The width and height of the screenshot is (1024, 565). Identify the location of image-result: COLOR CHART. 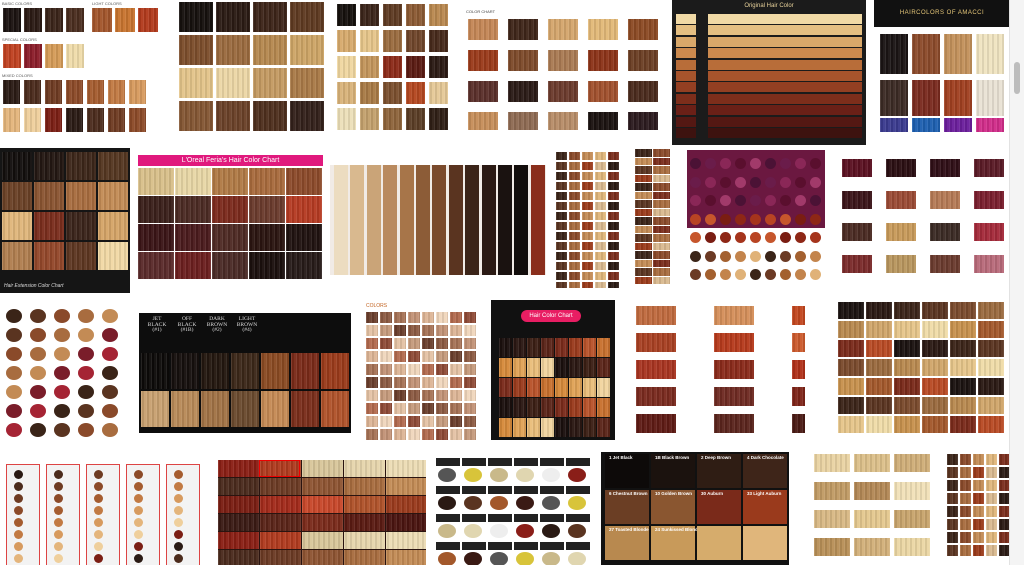
(562, 67).